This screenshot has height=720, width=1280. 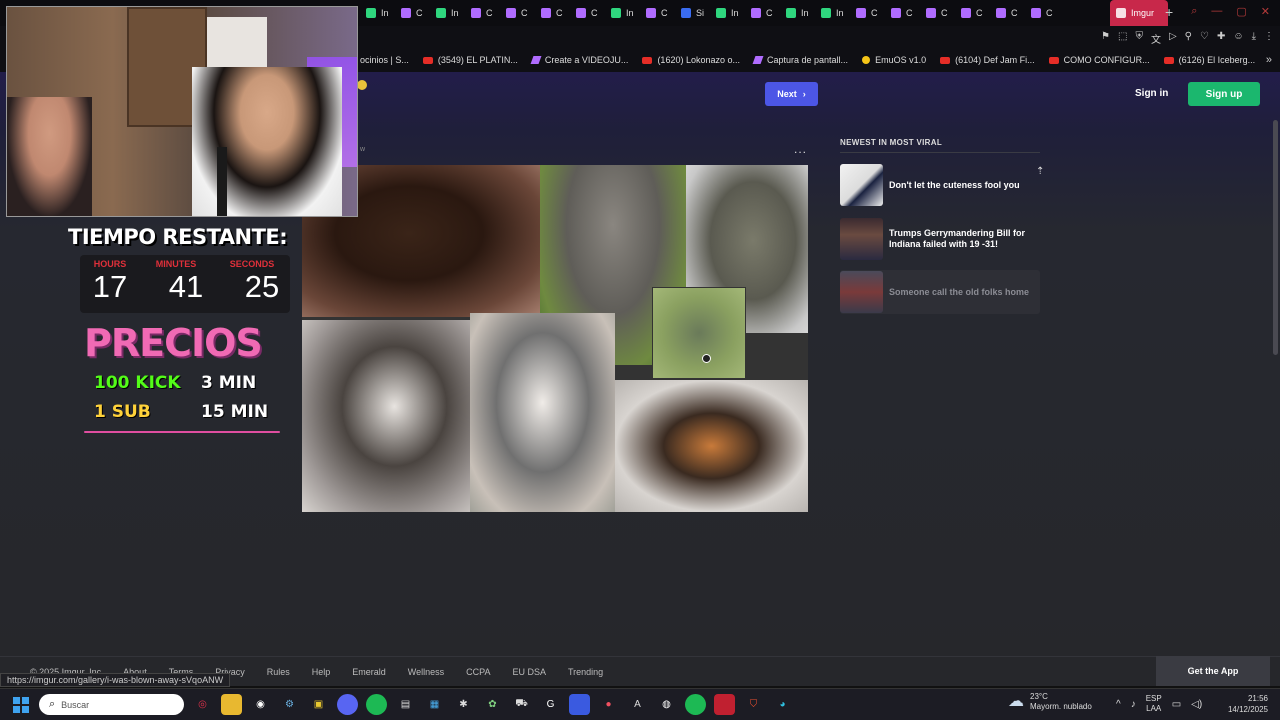 I want to click on volume-icon: ◁), so click(x=1196, y=704).